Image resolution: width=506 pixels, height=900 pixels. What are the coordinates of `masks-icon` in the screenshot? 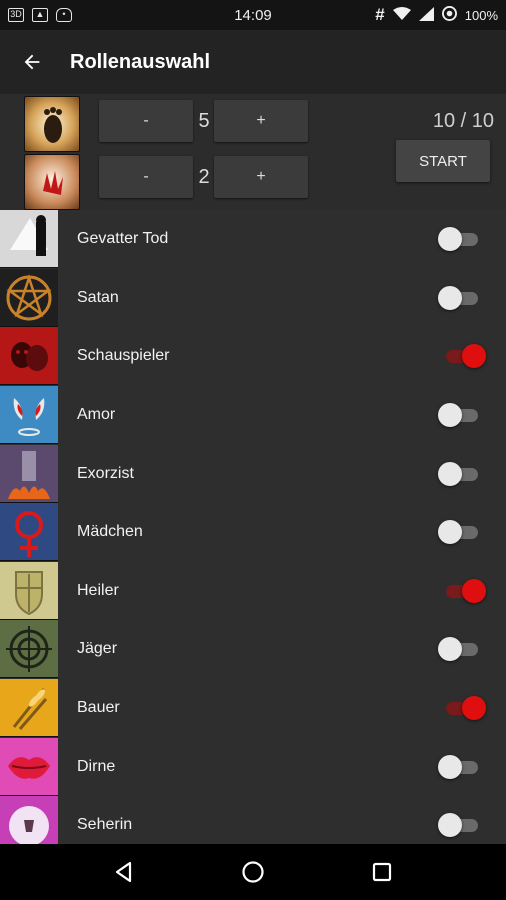 It's located at (29, 357).